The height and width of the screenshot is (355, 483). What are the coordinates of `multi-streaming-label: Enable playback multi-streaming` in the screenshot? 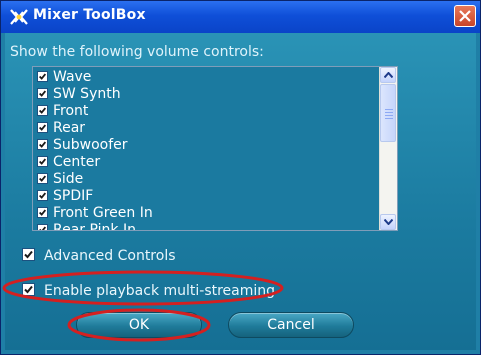 It's located at (160, 290).